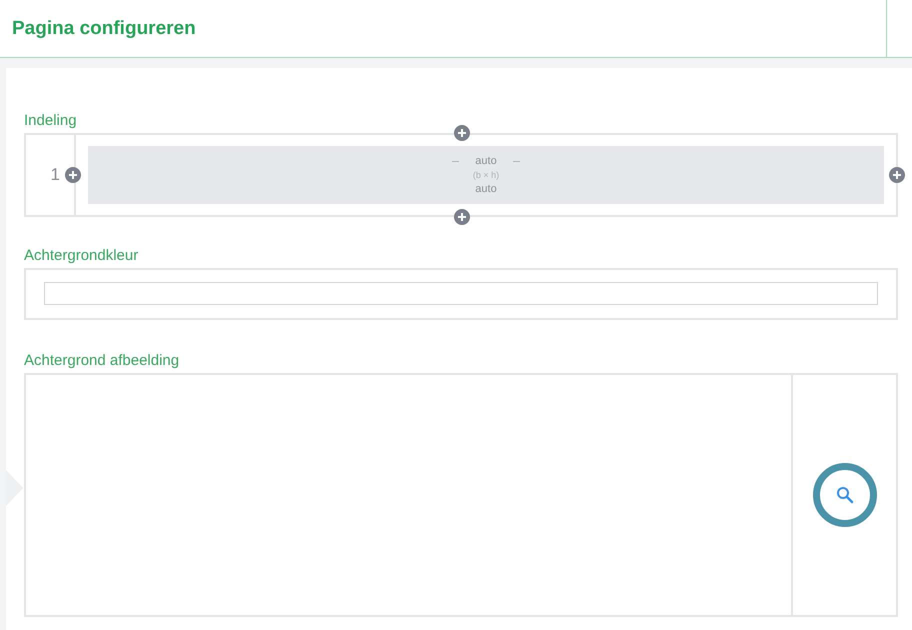 The height and width of the screenshot is (630, 912). Describe the element at coordinates (461, 293) in the screenshot. I see `color-input-field` at that location.